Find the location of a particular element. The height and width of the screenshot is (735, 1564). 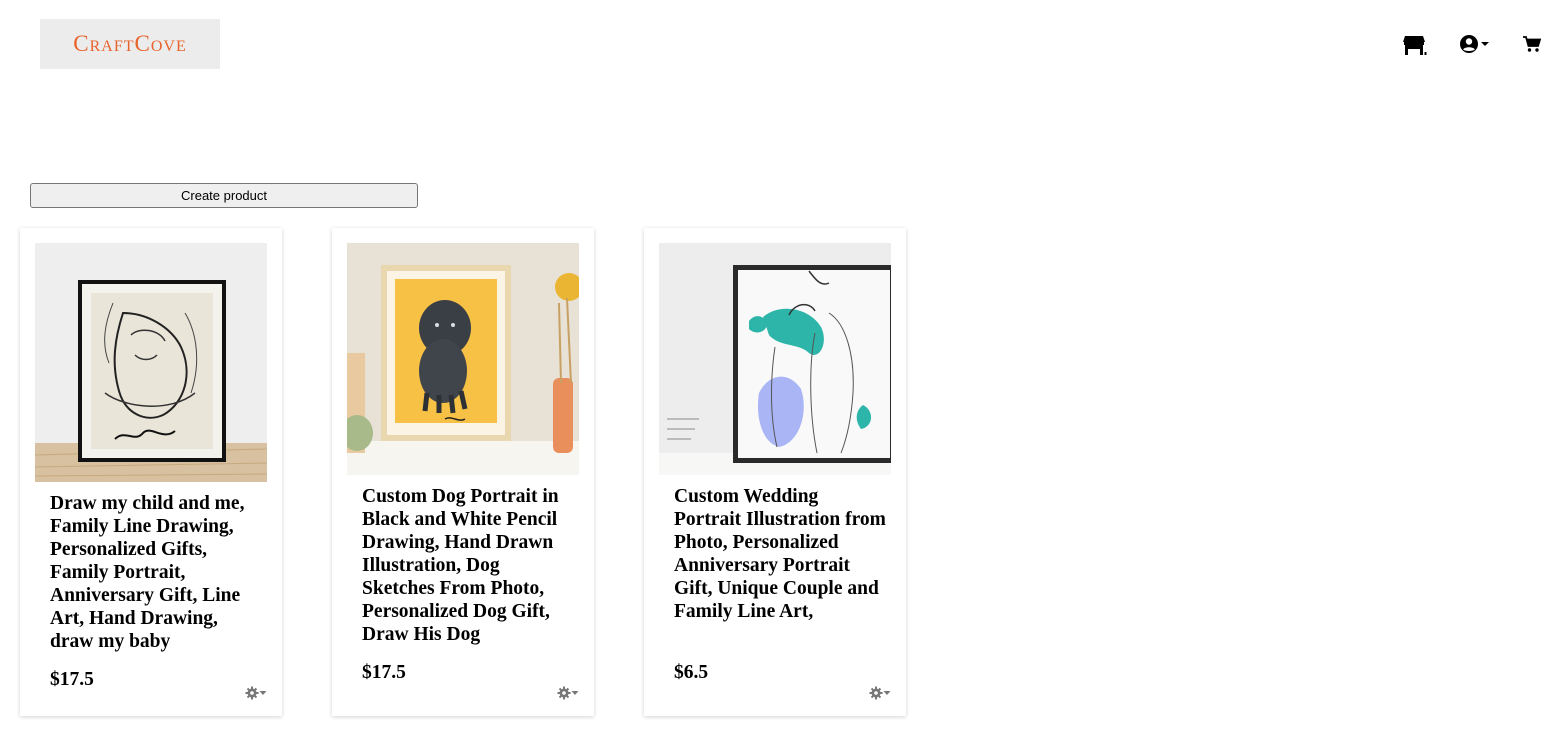

logo-text: CraftCove is located at coordinates (130, 43).